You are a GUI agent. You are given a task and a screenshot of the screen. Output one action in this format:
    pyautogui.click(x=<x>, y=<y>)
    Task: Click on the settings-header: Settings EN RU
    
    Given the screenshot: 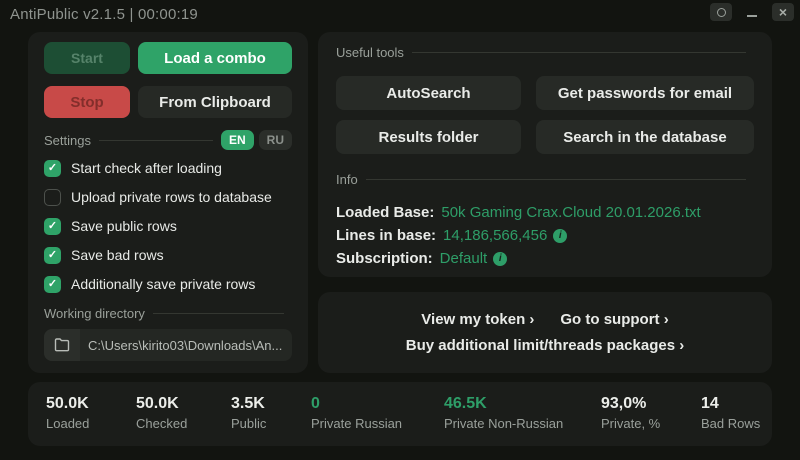 What is the action you would take?
    pyautogui.click(x=168, y=140)
    